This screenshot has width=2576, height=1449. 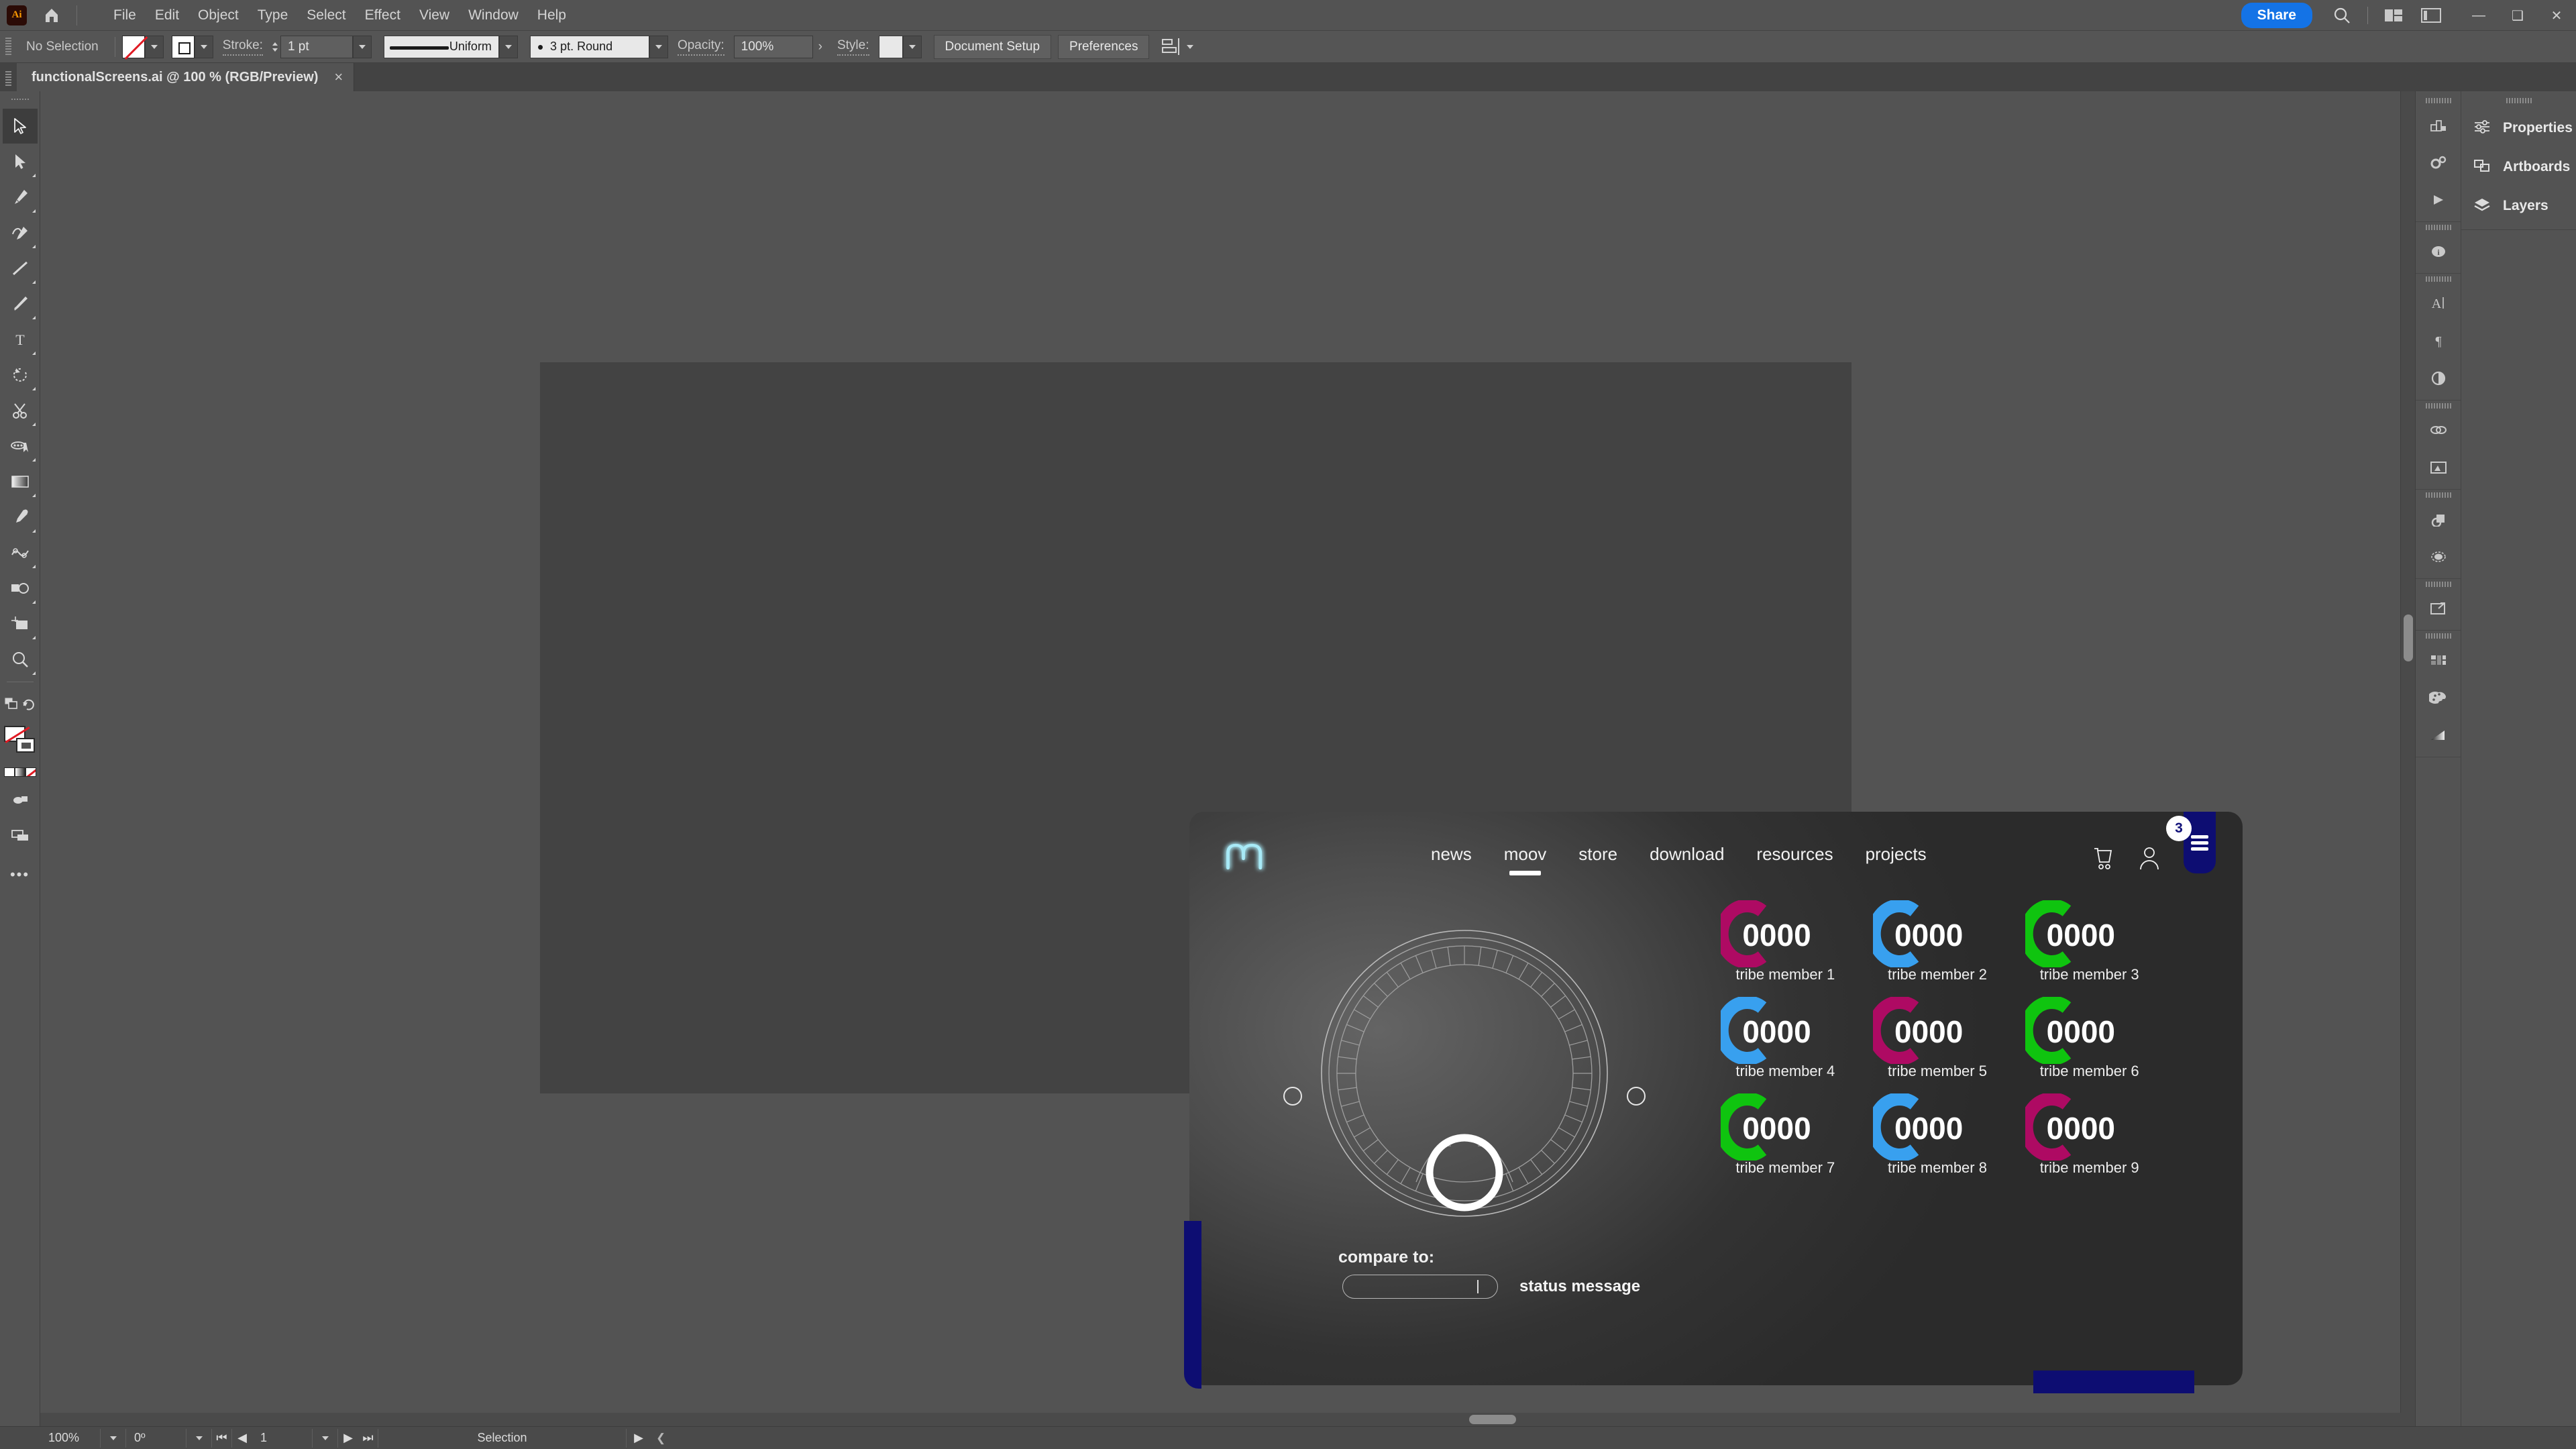 I want to click on blend-tool, so click(x=20, y=552).